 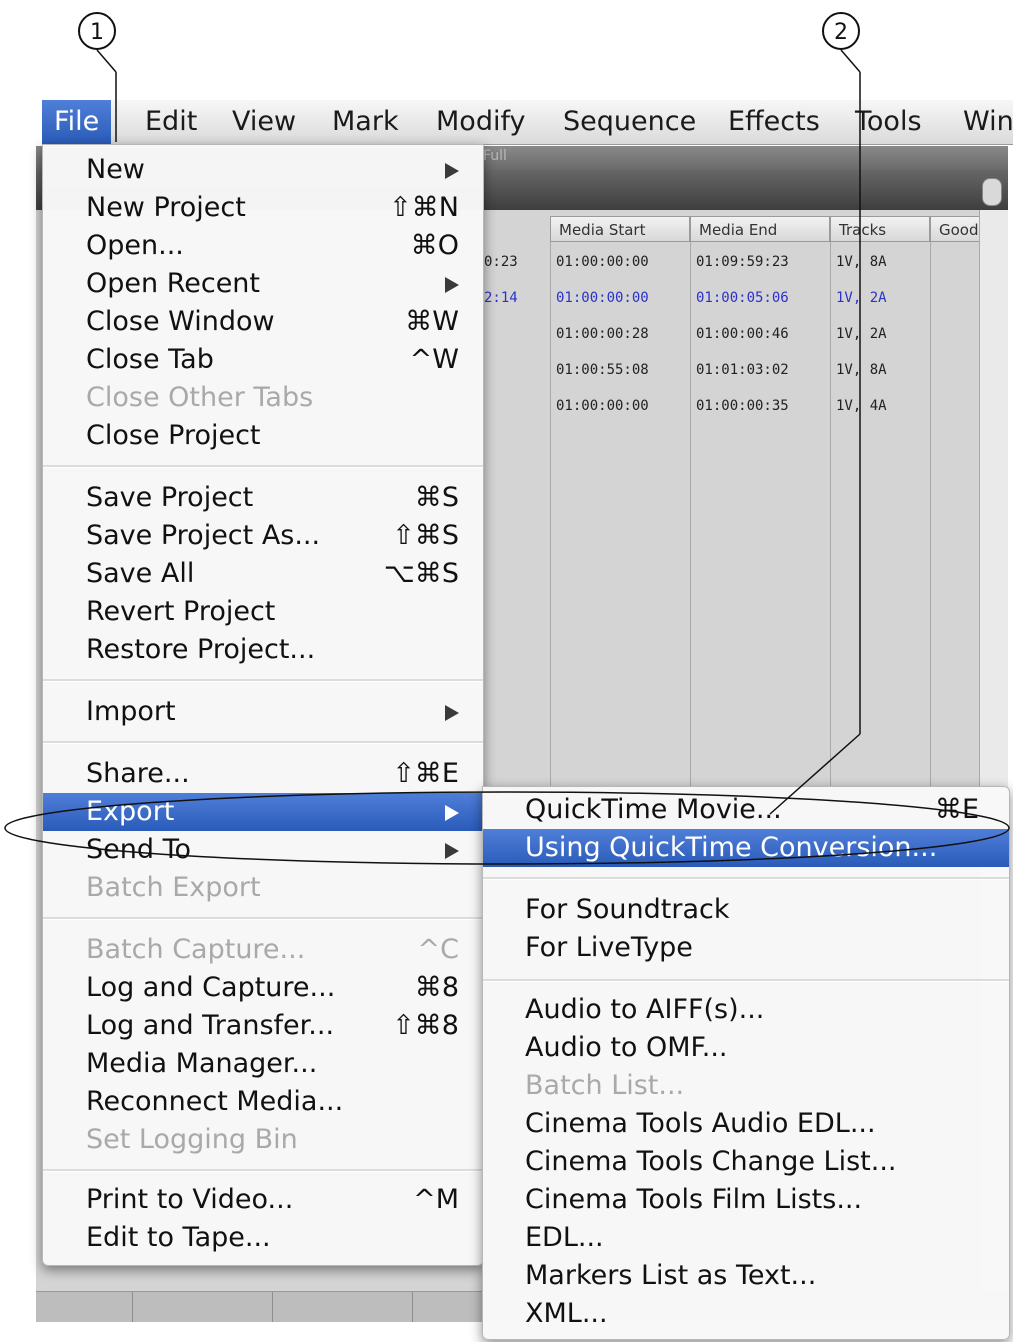 What do you see at coordinates (602, 406) in the screenshot?
I see `cell-media-start: 01:00:00:00` at bounding box center [602, 406].